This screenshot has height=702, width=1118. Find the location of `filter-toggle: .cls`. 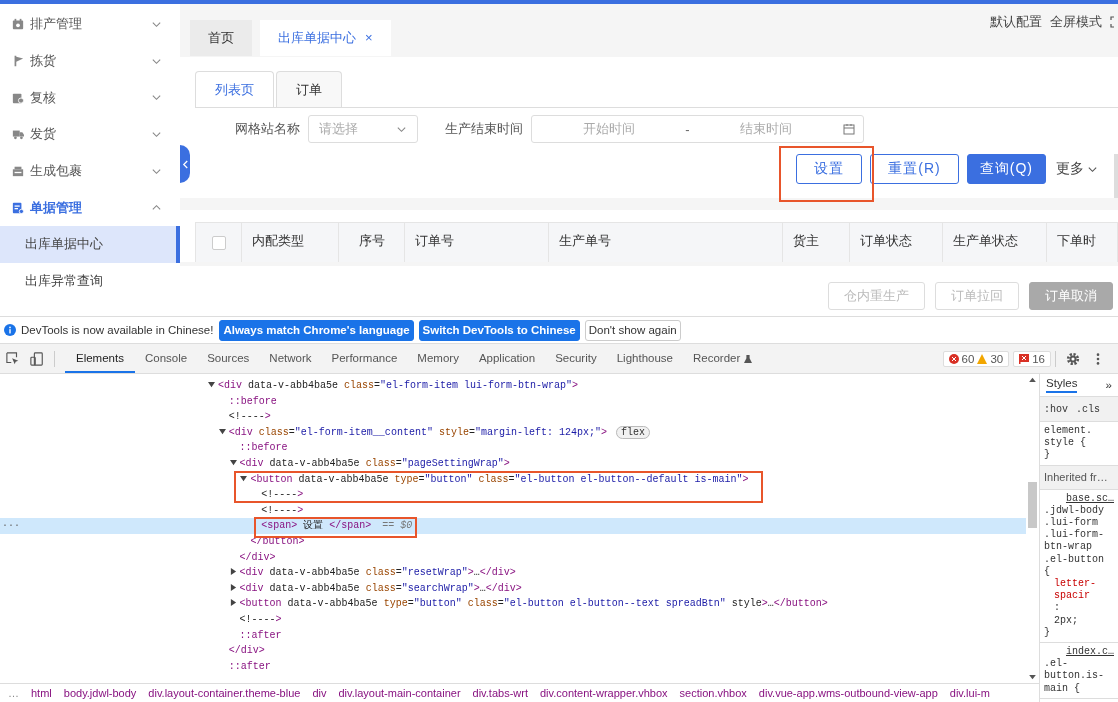

filter-toggle: .cls is located at coordinates (1088, 409).